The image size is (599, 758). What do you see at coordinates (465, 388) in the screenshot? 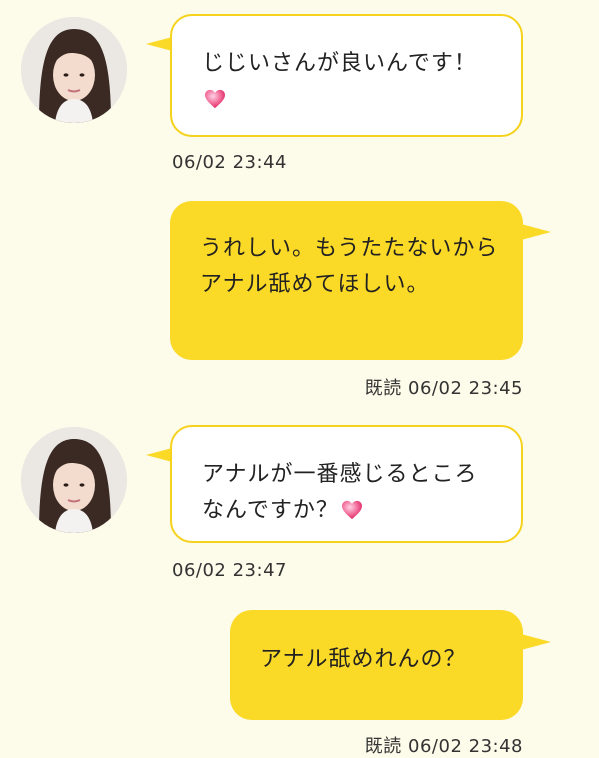
I see `message-time: 06/02 23:45` at bounding box center [465, 388].